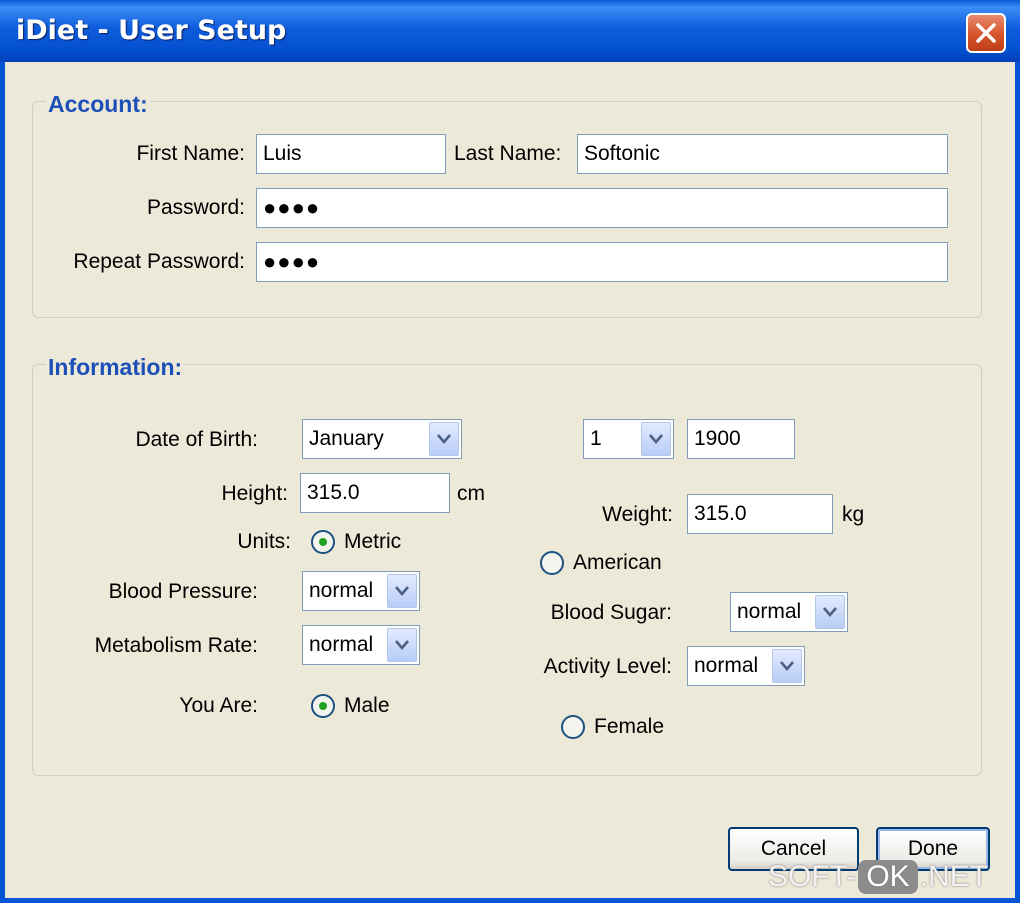 The height and width of the screenshot is (903, 1020). What do you see at coordinates (375, 493) in the screenshot?
I see `height-field: 315.0` at bounding box center [375, 493].